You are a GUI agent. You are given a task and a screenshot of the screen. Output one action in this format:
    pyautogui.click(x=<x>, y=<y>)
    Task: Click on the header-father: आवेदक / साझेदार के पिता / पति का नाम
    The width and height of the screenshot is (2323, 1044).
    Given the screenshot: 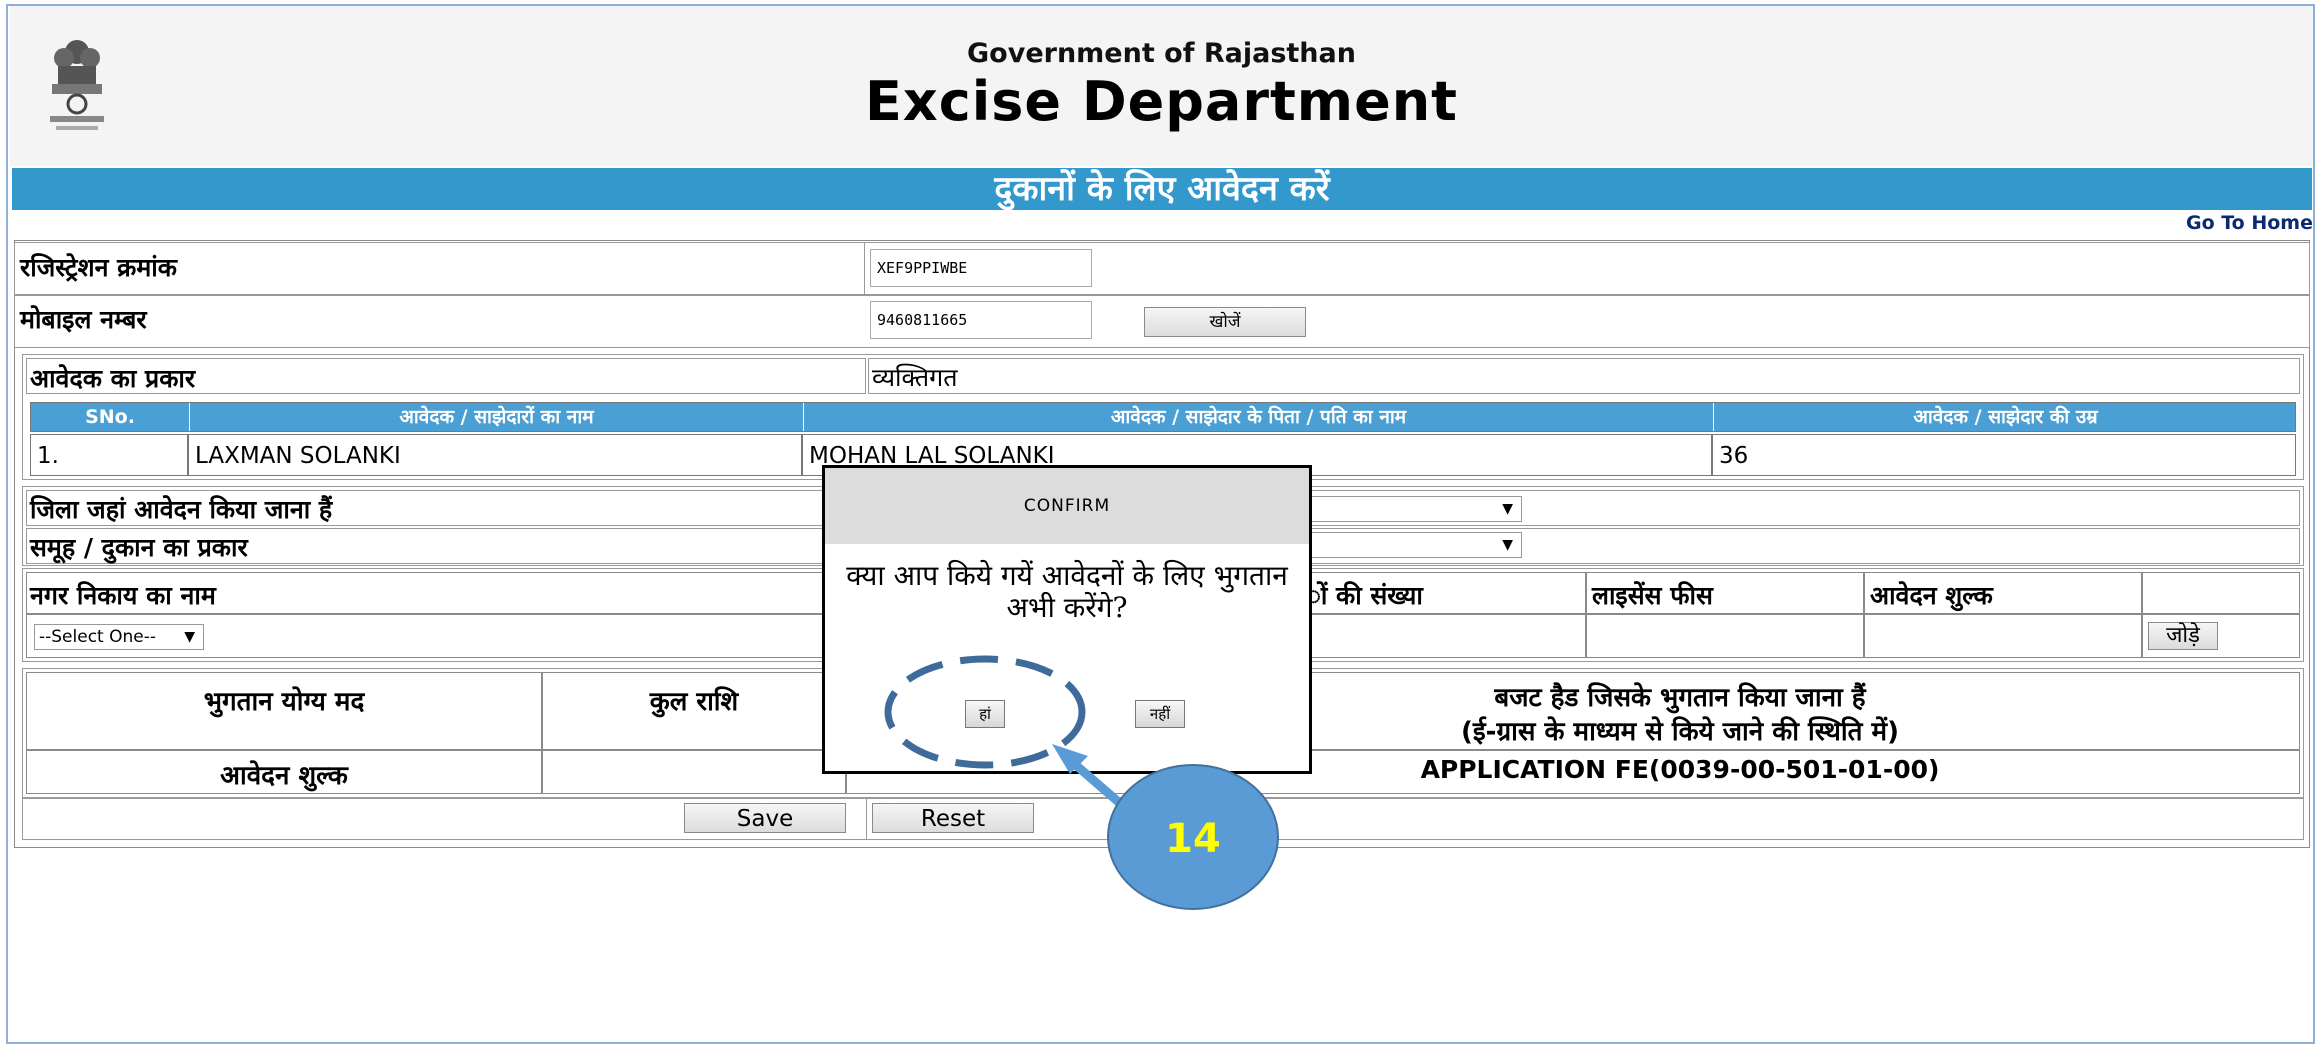 What is the action you would take?
    pyautogui.click(x=1258, y=417)
    